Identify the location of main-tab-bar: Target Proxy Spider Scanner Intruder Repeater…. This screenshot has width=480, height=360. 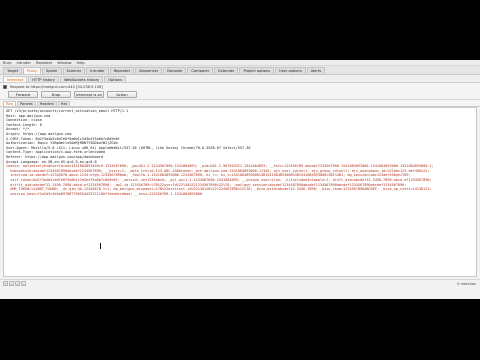
(240, 70).